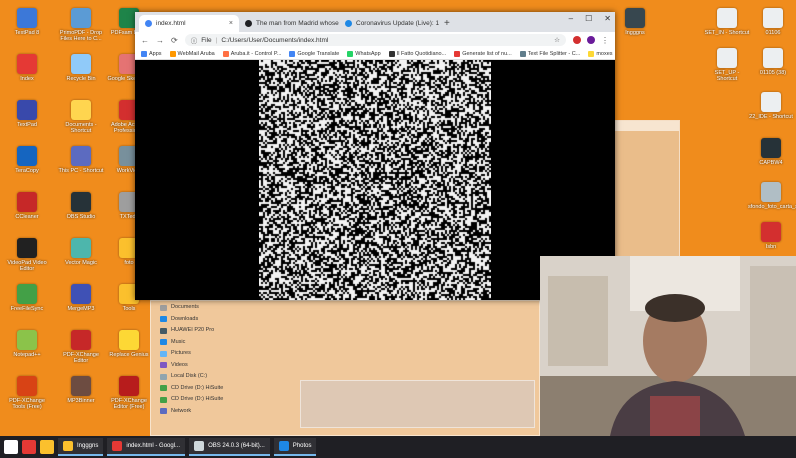  I want to click on bookmark-item: moxes, so click(600, 53).